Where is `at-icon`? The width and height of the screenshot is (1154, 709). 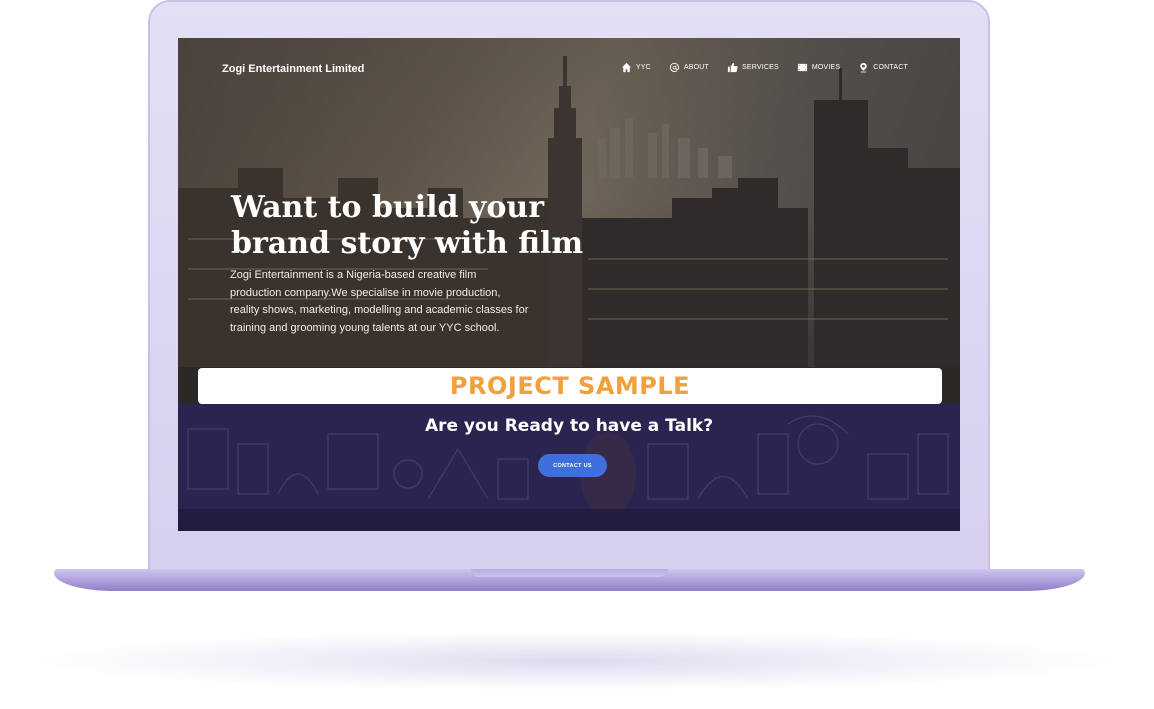
at-icon is located at coordinates (674, 67).